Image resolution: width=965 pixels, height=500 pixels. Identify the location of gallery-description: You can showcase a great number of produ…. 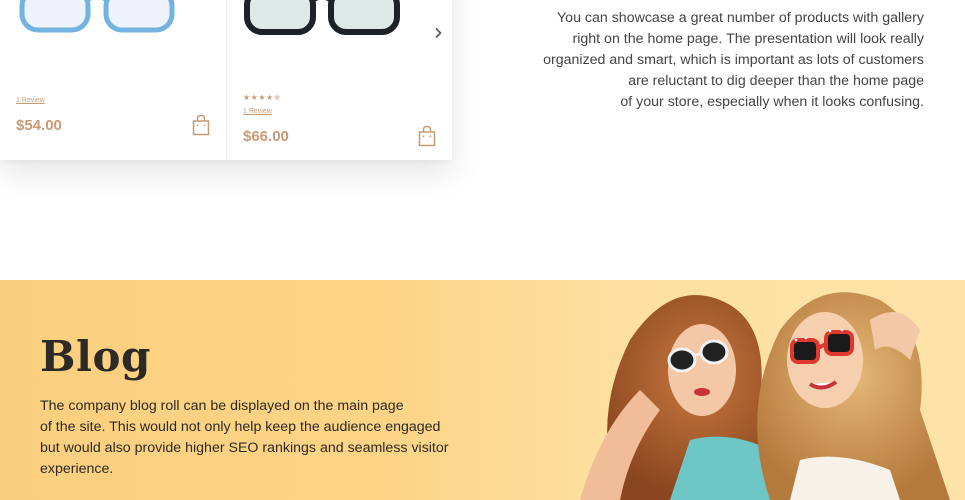
(724, 60).